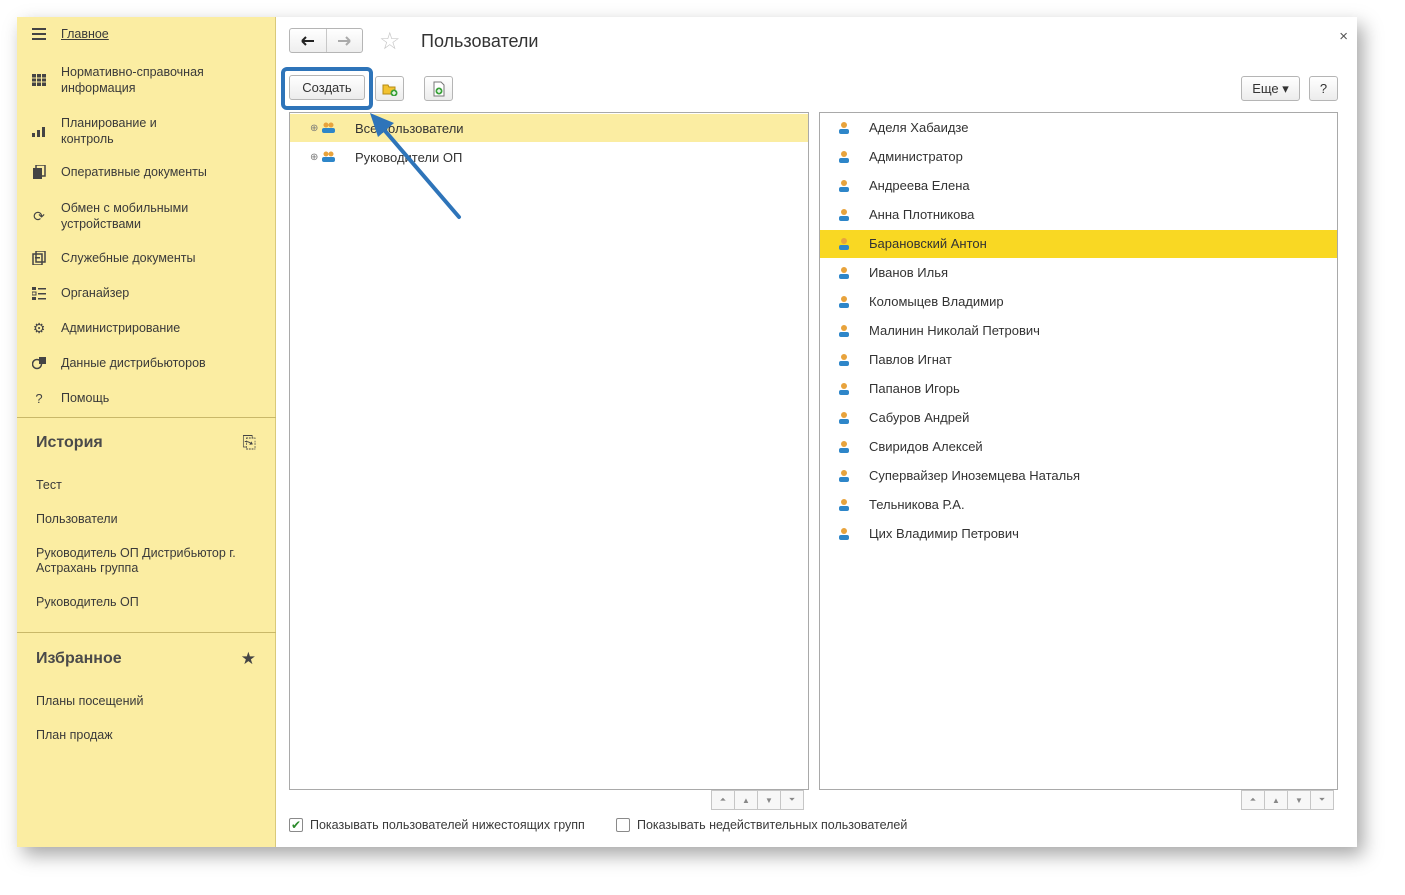  What do you see at coordinates (39, 80) in the screenshot?
I see `grid-icon` at bounding box center [39, 80].